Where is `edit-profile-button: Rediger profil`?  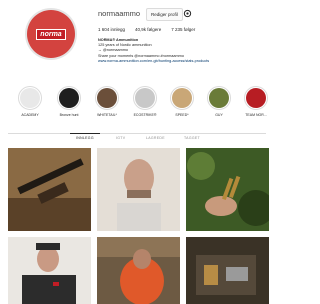
edit-profile-button: Rediger profil is located at coordinates (164, 14).